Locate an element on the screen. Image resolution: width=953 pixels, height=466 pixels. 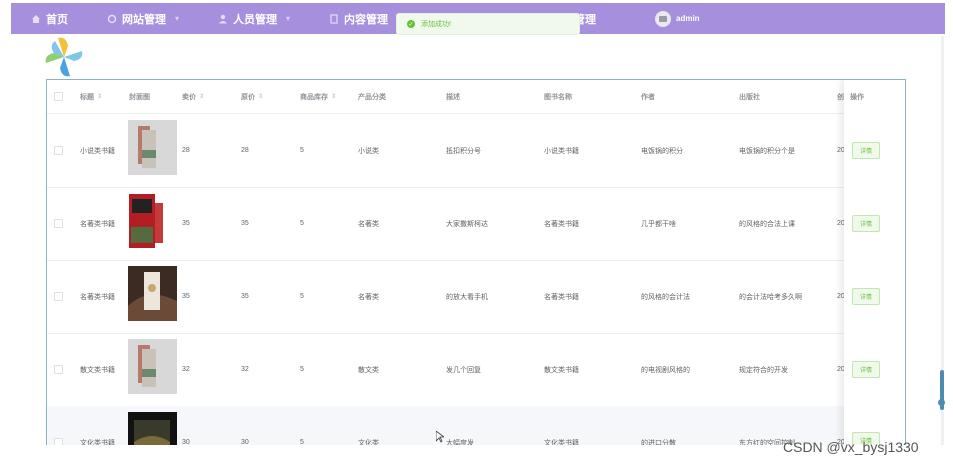
cell-author: 电饭锅的积分 is located at coordinates (662, 151).